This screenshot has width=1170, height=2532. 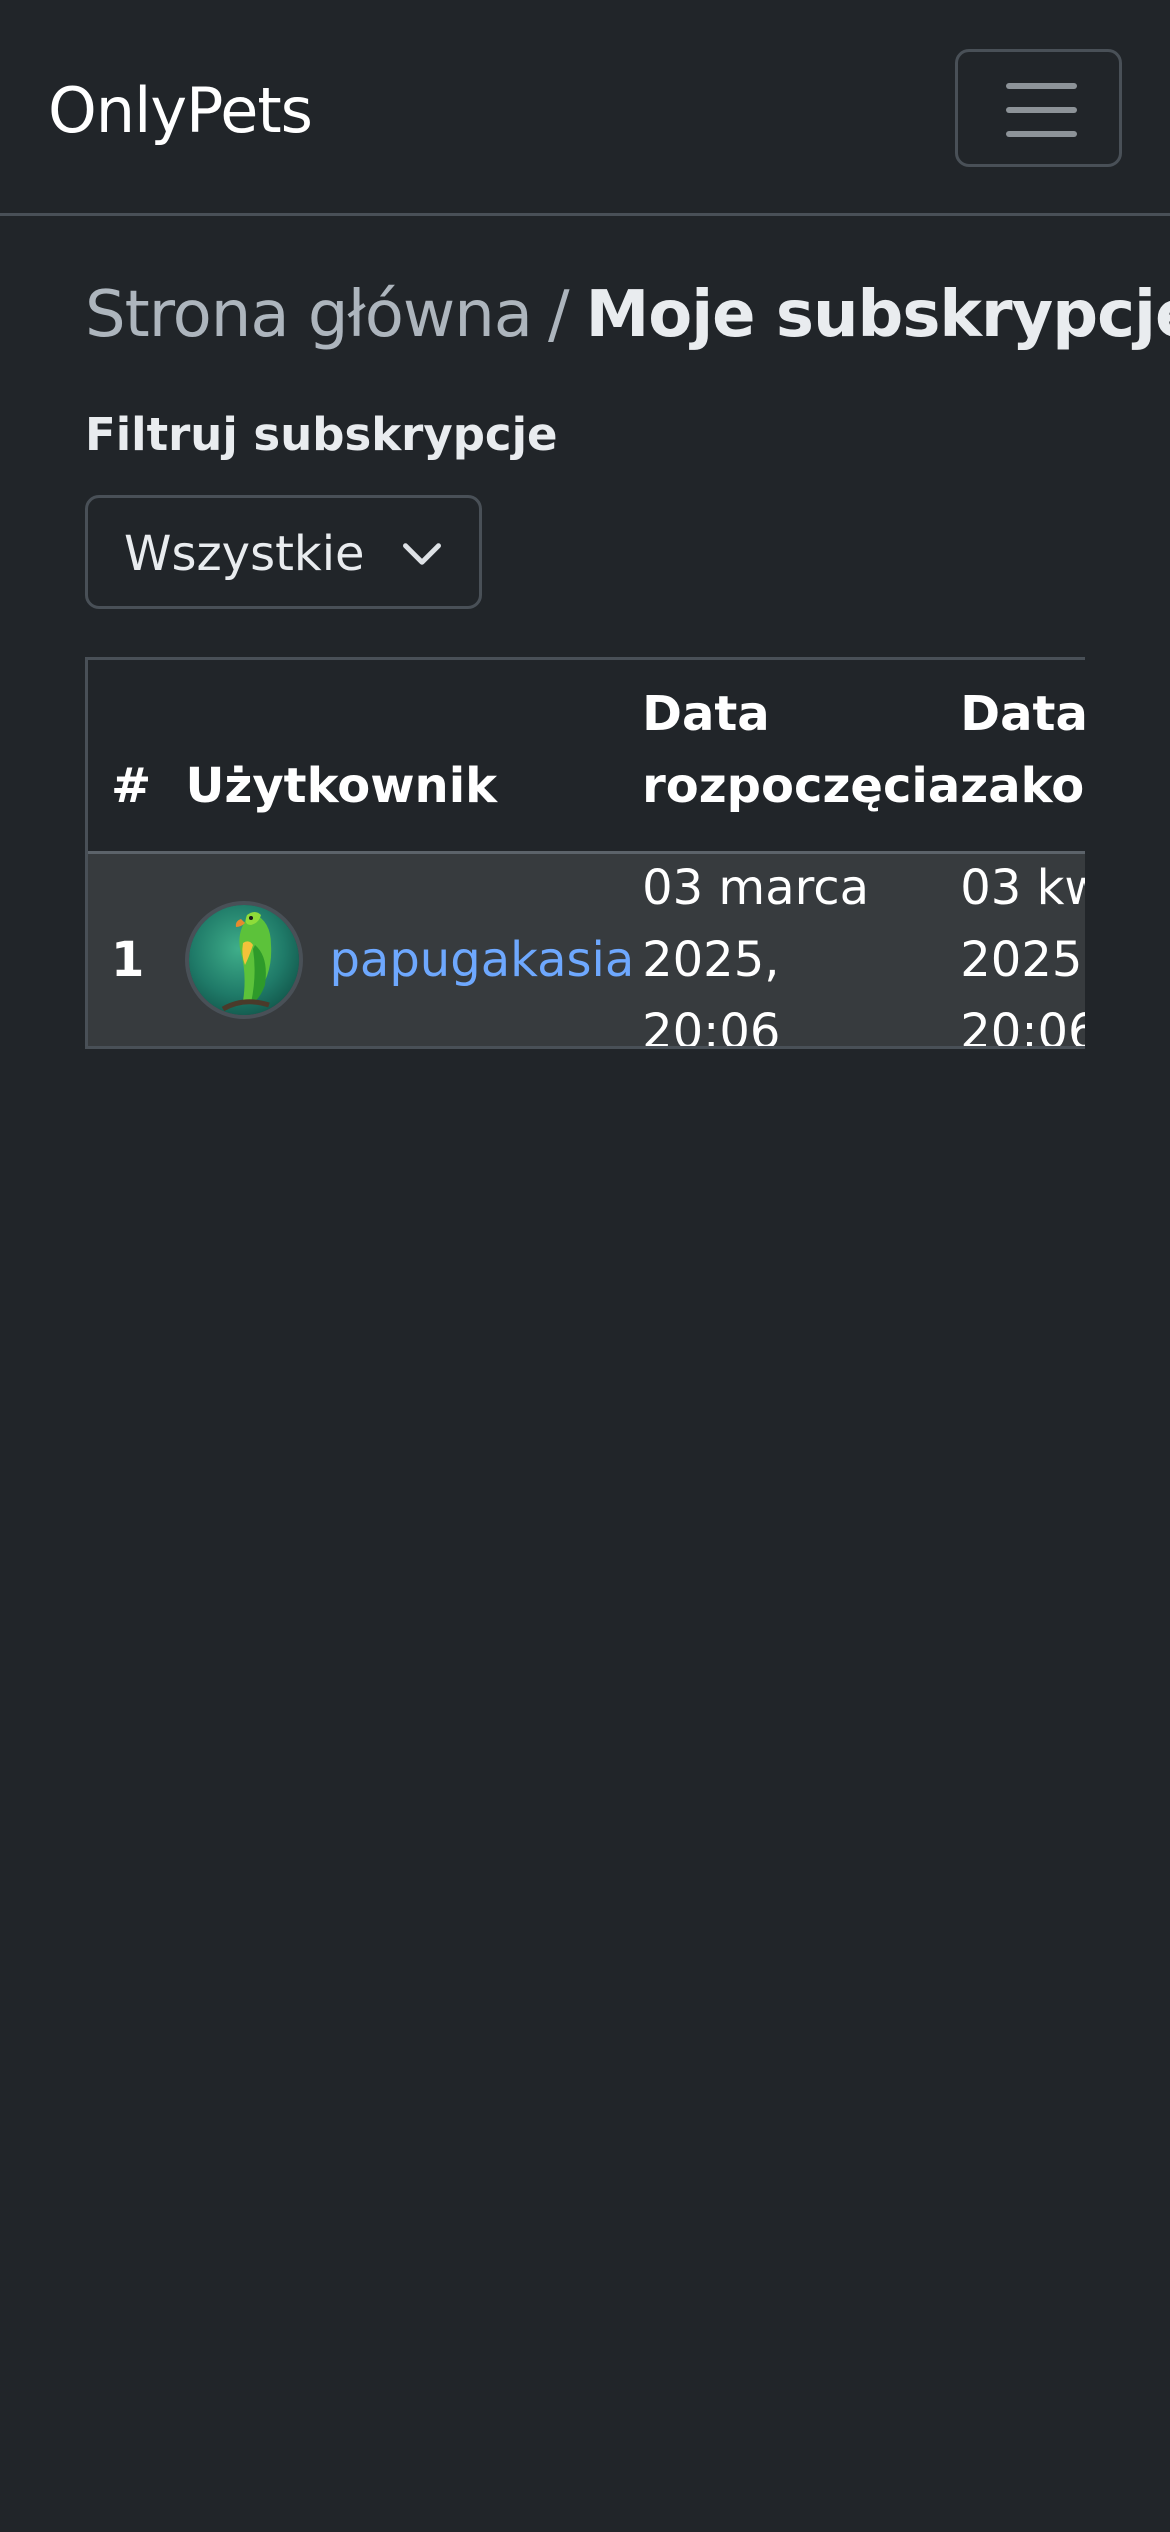 What do you see at coordinates (1022, 750) in the screenshot?
I see `column-header-end-date: Data zakończenia` at bounding box center [1022, 750].